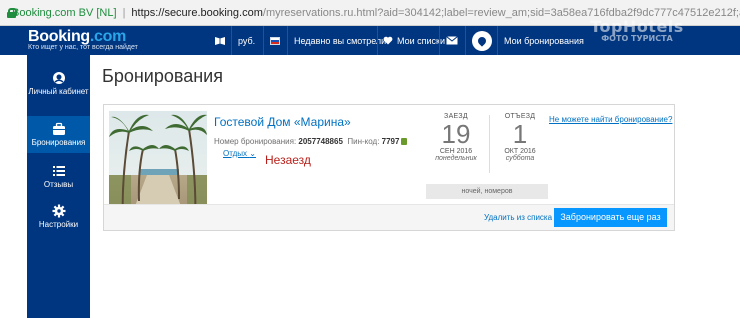  What do you see at coordinates (220, 40) in the screenshot?
I see `deals-icon` at bounding box center [220, 40].